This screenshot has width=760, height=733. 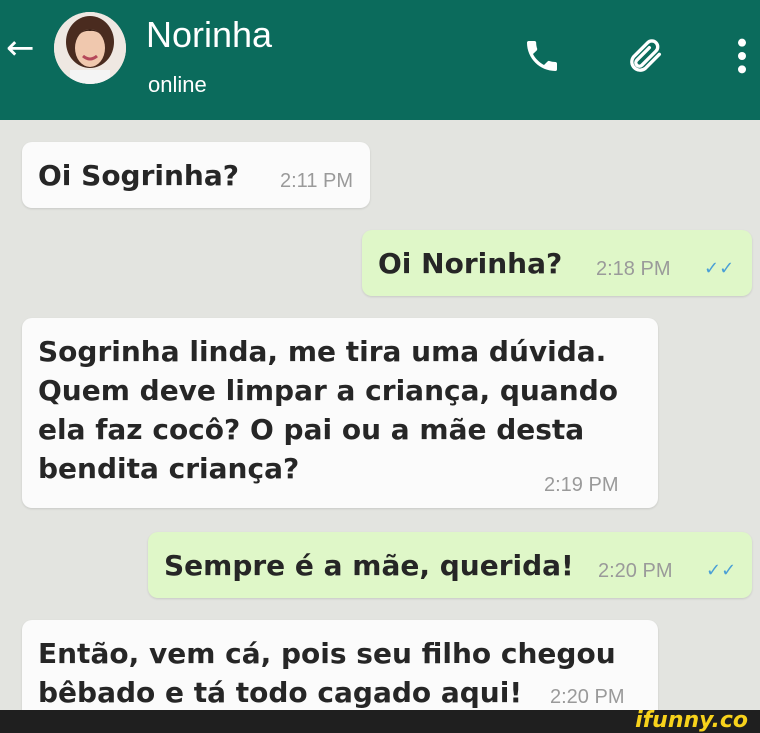 I want to click on message-line: bendita criança?, so click(x=169, y=468).